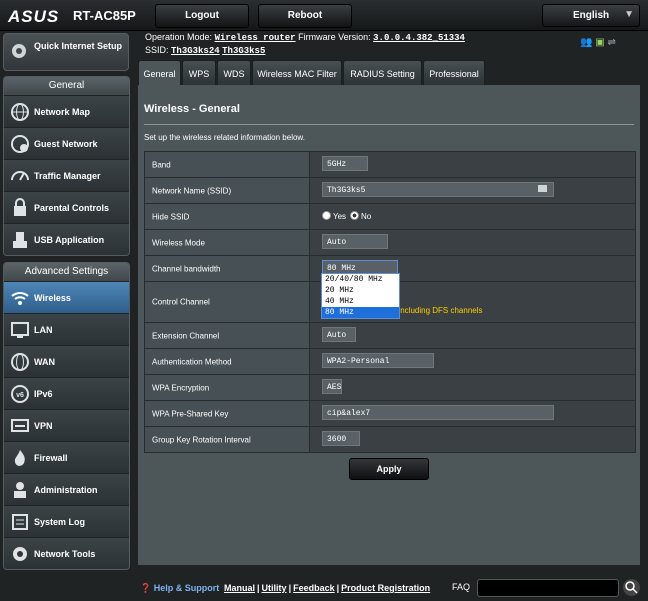 The width and height of the screenshot is (648, 601). Describe the element at coordinates (159, 73) in the screenshot. I see `tab-general: General` at that location.